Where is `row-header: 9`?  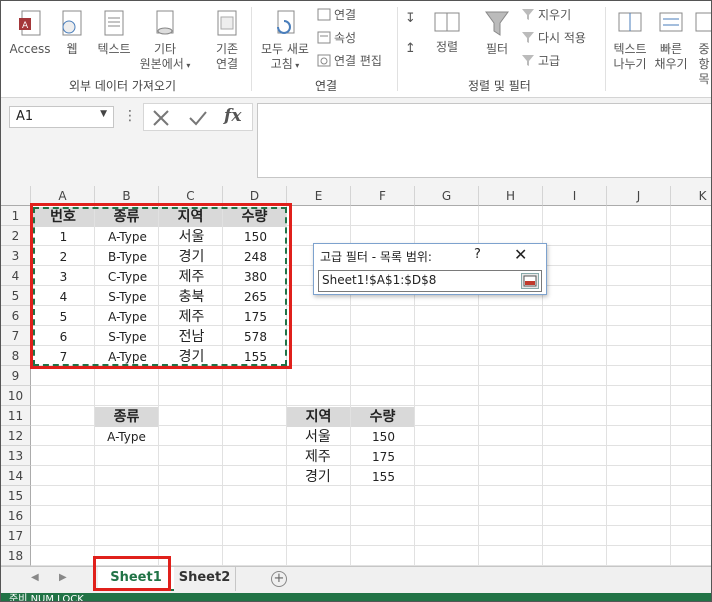
row-header: 9 is located at coordinates (16, 376).